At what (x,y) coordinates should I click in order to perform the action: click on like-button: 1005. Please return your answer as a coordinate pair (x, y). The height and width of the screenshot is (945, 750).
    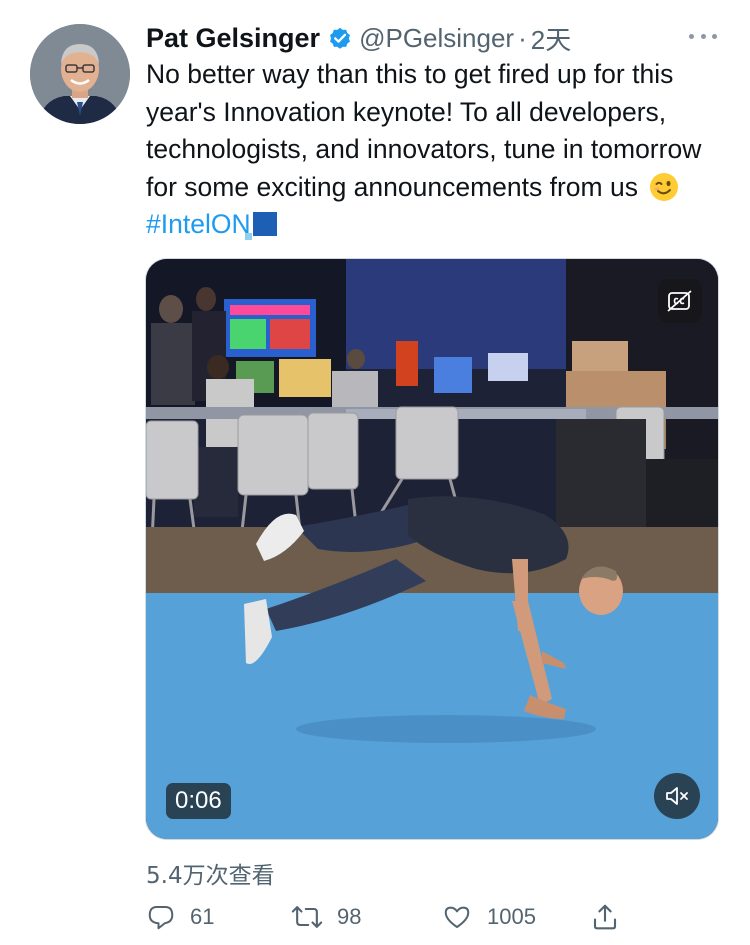
    Looking at the image, I should click on (488, 917).